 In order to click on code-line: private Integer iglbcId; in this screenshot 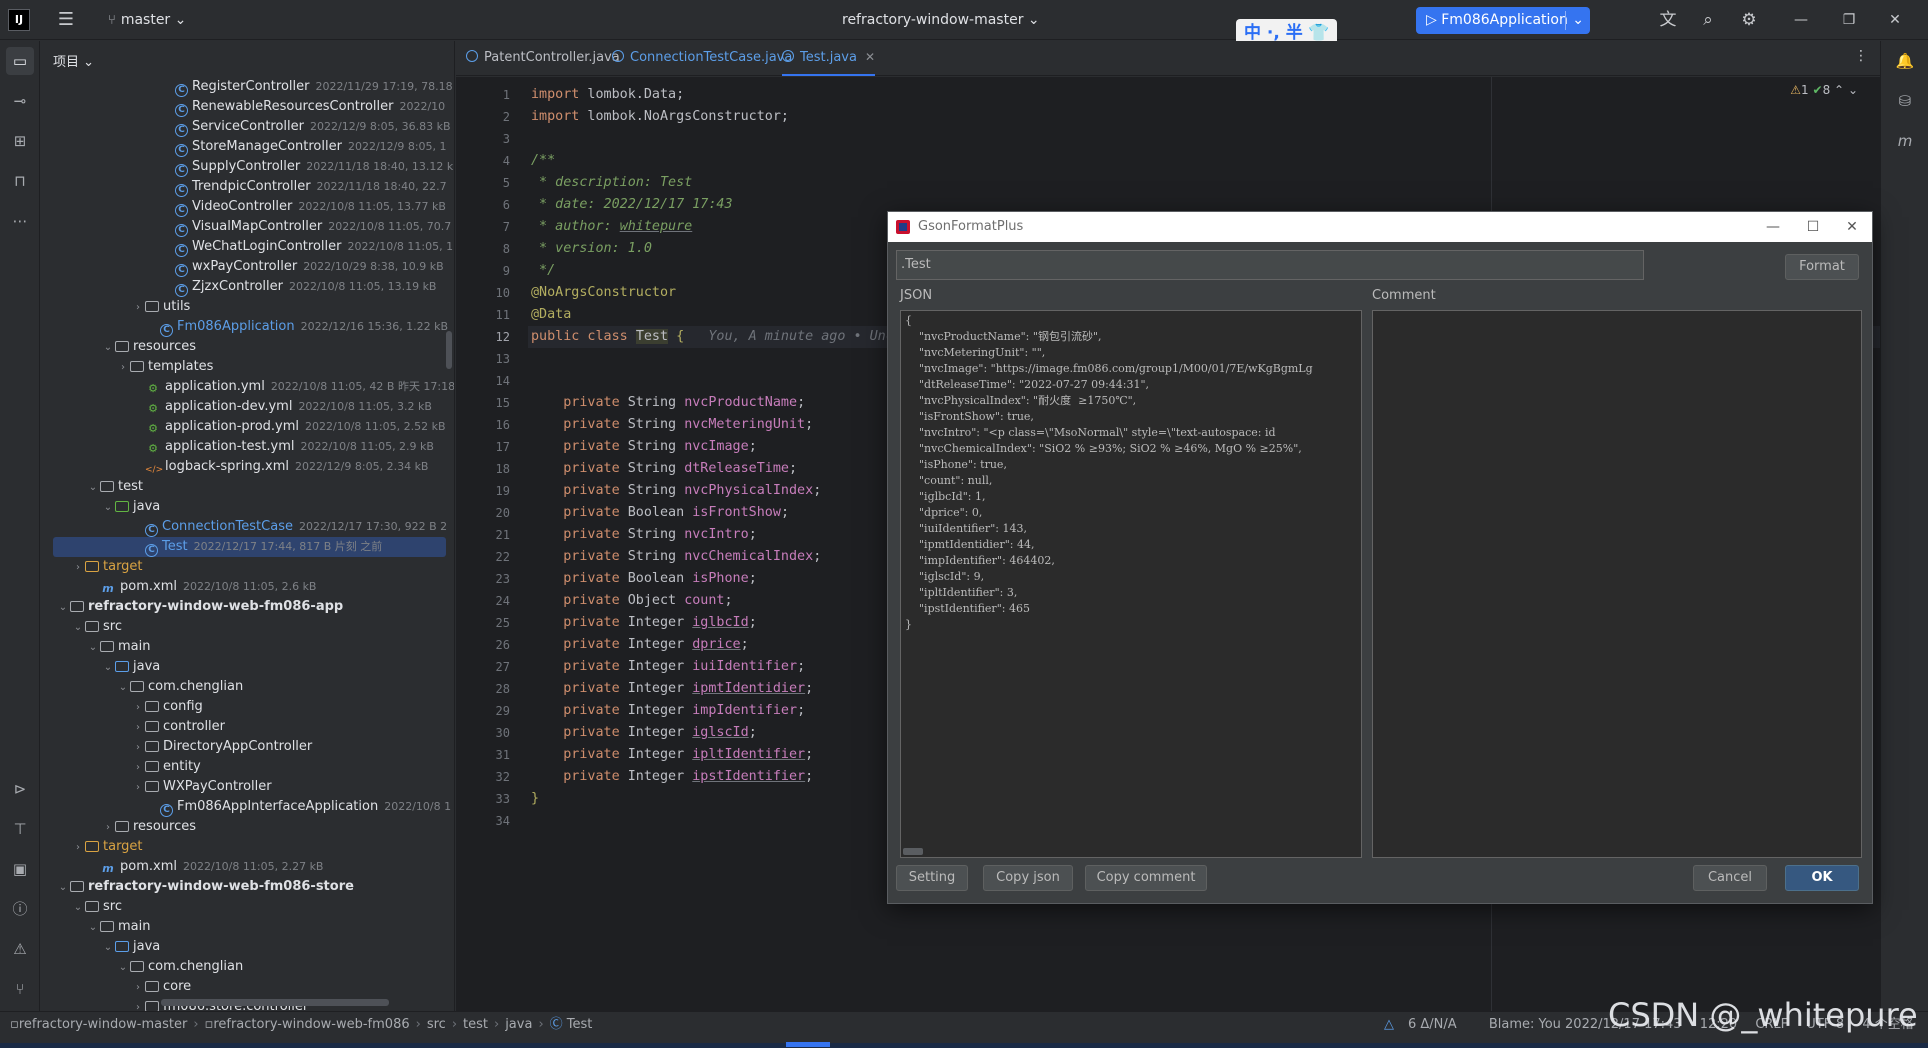, I will do `click(644, 623)`.